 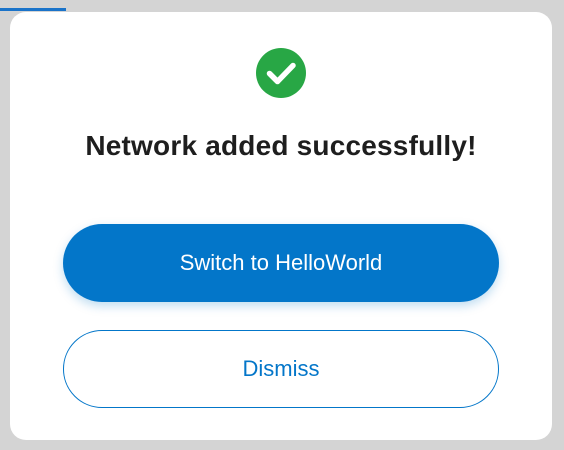 I want to click on dismiss-button: Dismiss, so click(x=281, y=369).